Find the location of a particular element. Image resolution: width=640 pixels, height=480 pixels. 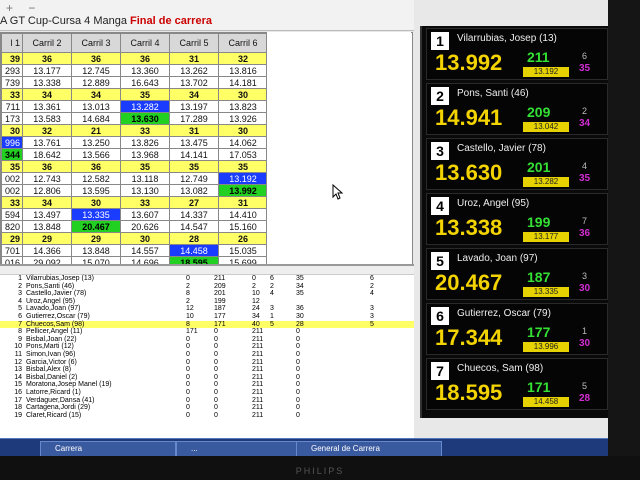

best-lap-time: 14.458 is located at coordinates (546, 402).